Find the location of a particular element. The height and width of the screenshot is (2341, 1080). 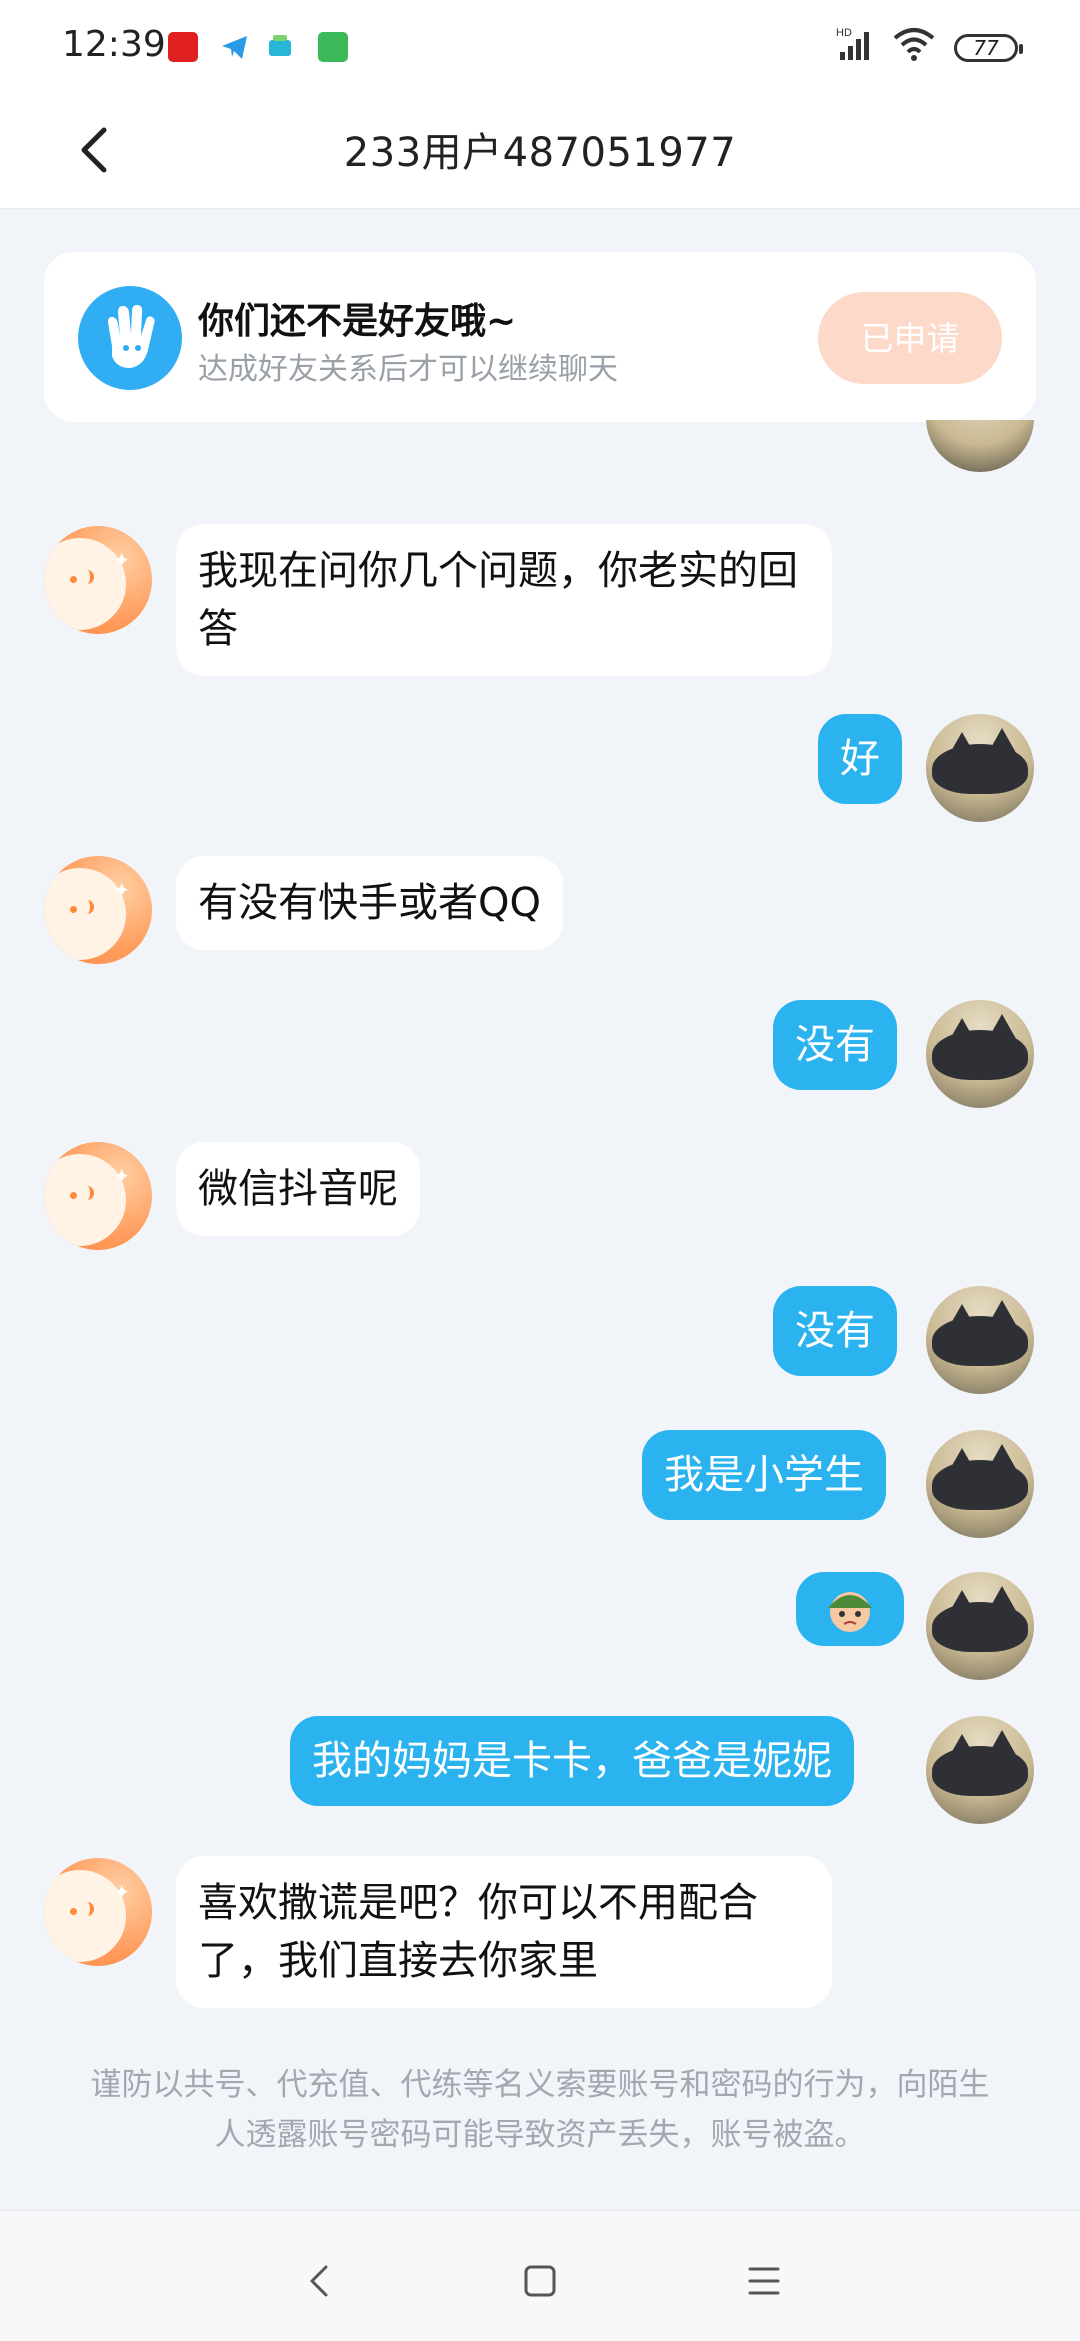

chat-title: 233用户487051977 is located at coordinates (540, 153).